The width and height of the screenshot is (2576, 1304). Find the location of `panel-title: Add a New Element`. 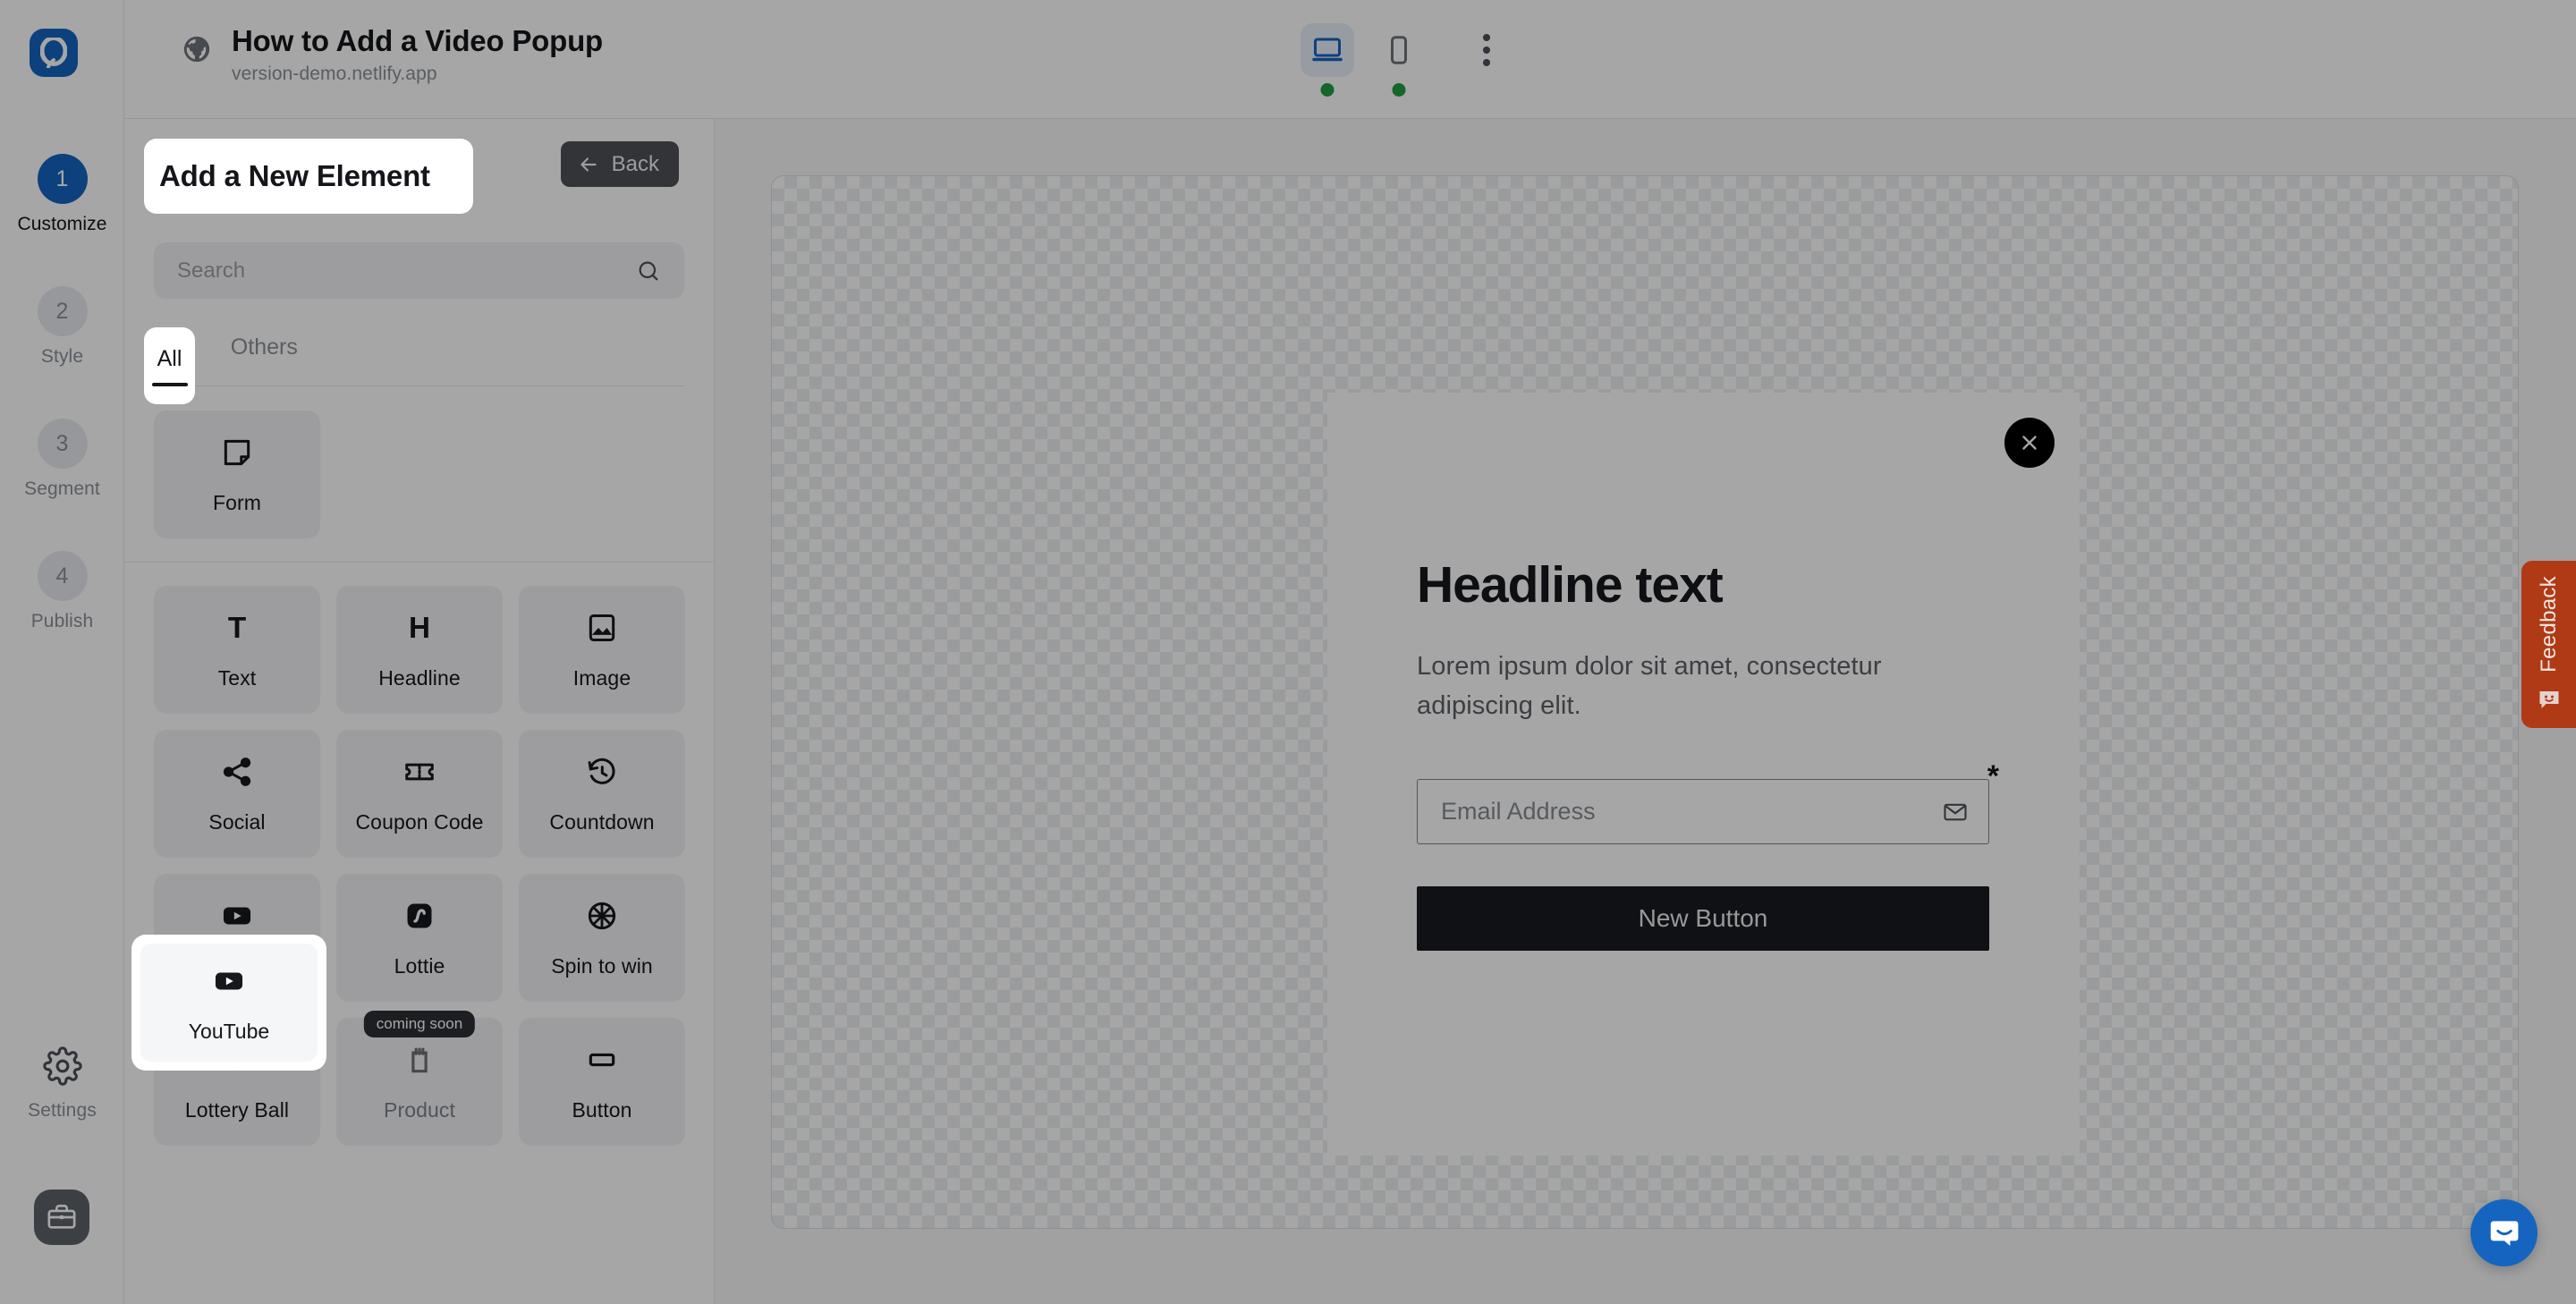

panel-title: Add a New Element is located at coordinates (294, 164).